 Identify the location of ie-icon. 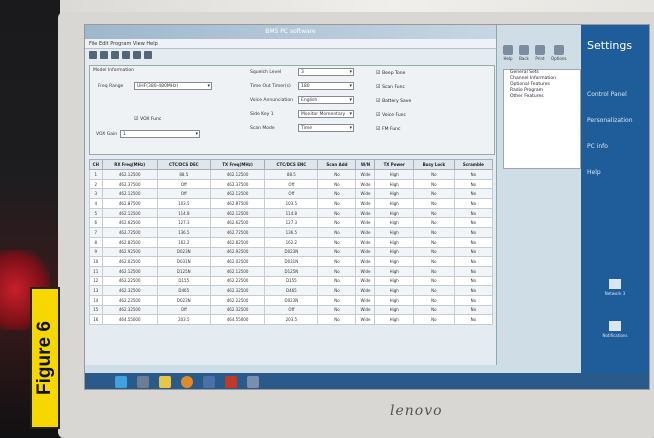
(121, 382).